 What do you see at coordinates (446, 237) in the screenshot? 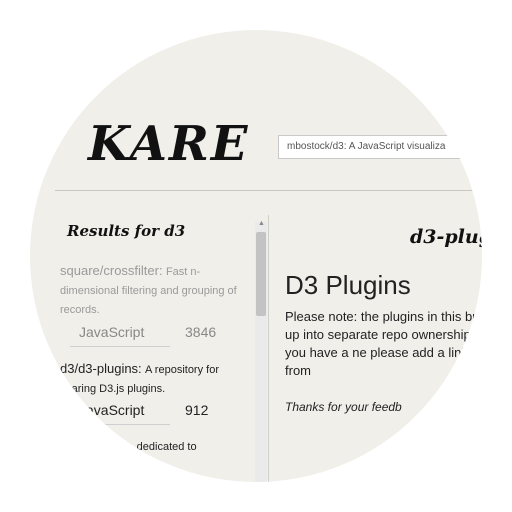
I see `repo-title: d3-plug` at bounding box center [446, 237].